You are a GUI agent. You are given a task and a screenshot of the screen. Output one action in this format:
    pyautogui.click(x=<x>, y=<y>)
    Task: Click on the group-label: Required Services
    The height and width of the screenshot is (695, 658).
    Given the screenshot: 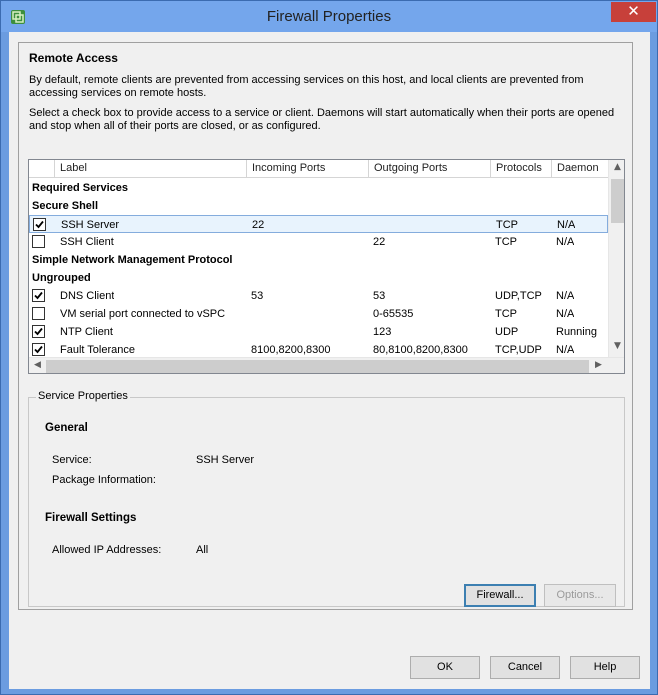 What is the action you would take?
    pyautogui.click(x=80, y=188)
    